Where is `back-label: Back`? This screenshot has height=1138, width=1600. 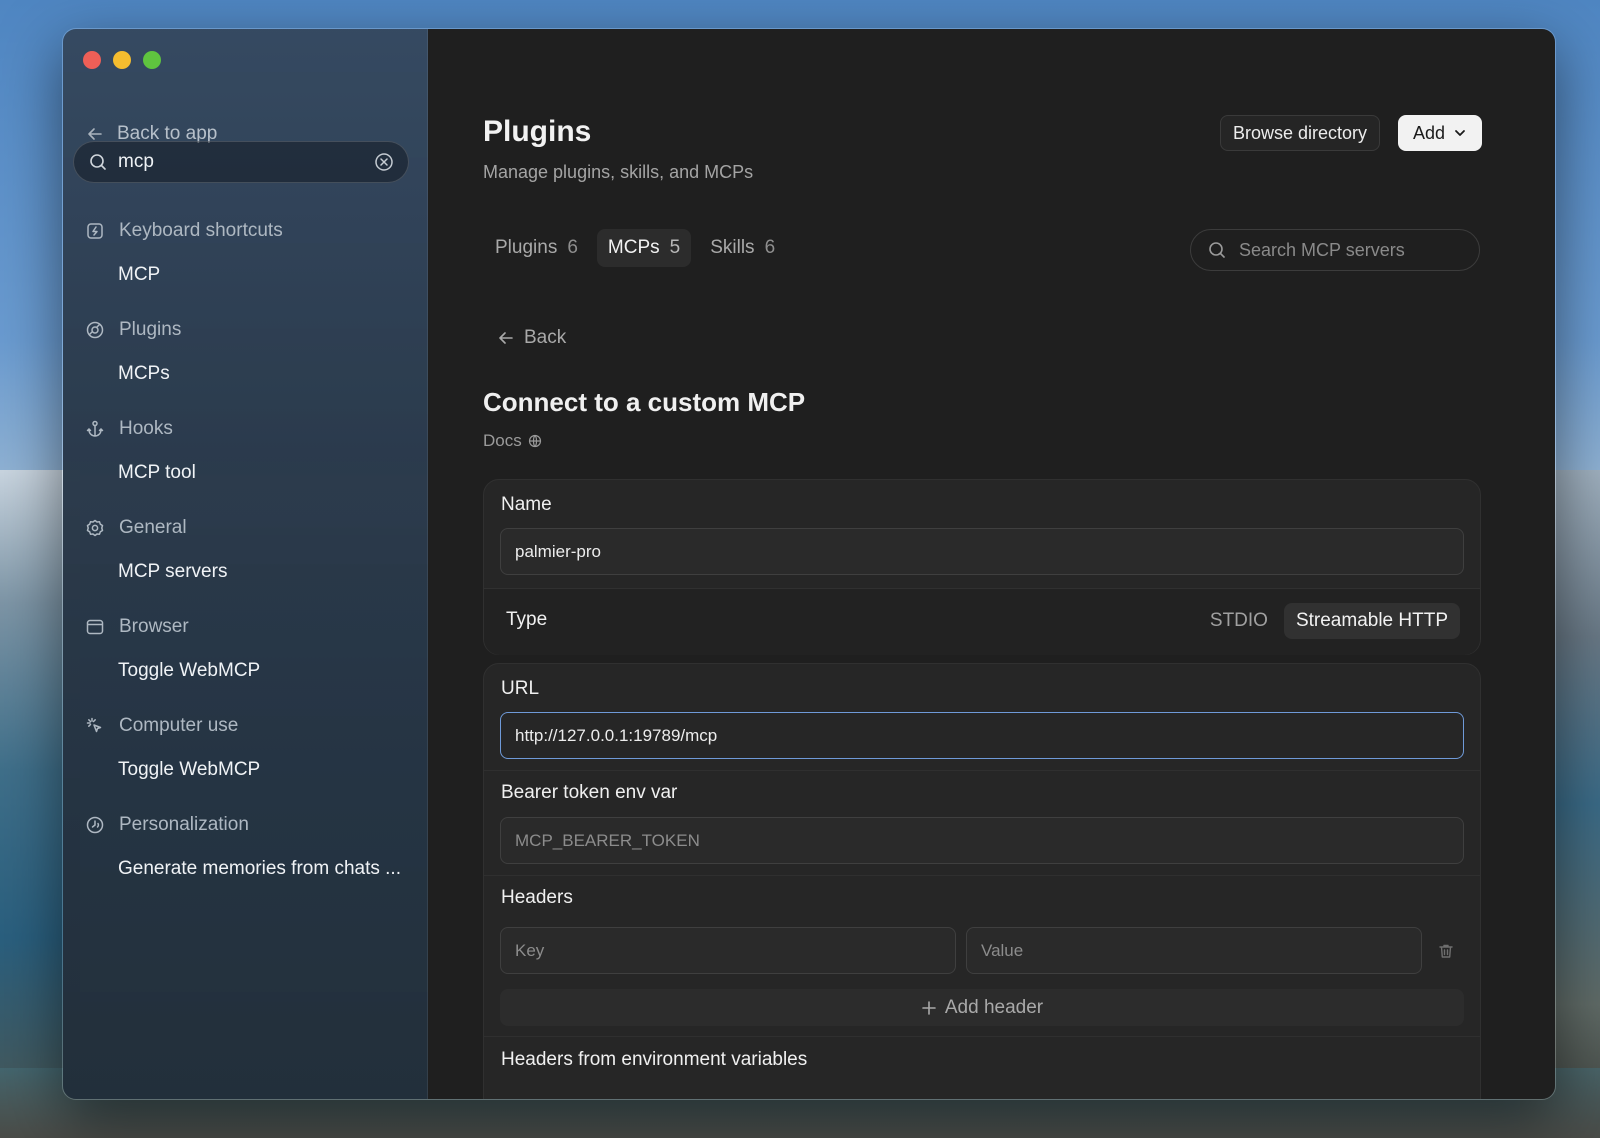
back-label: Back is located at coordinates (545, 337).